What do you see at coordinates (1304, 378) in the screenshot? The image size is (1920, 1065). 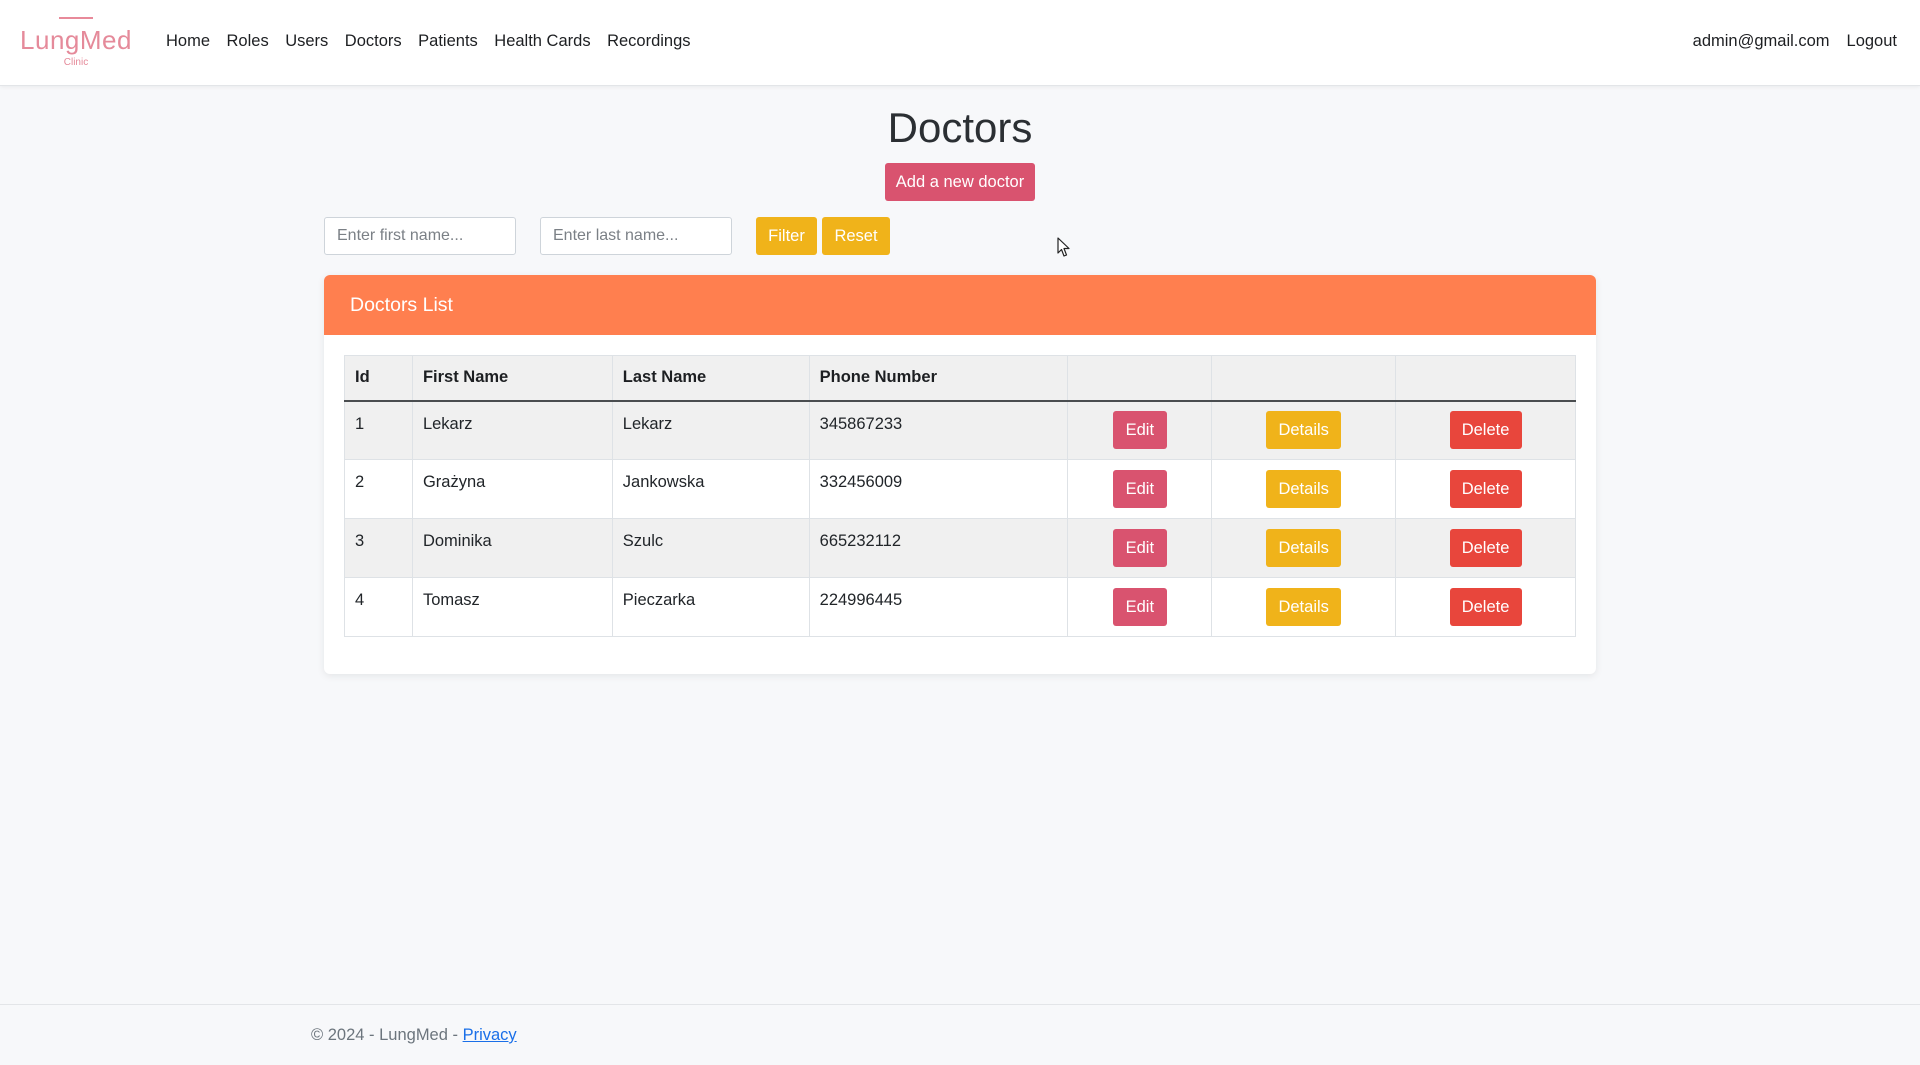 I see `column-header-details` at bounding box center [1304, 378].